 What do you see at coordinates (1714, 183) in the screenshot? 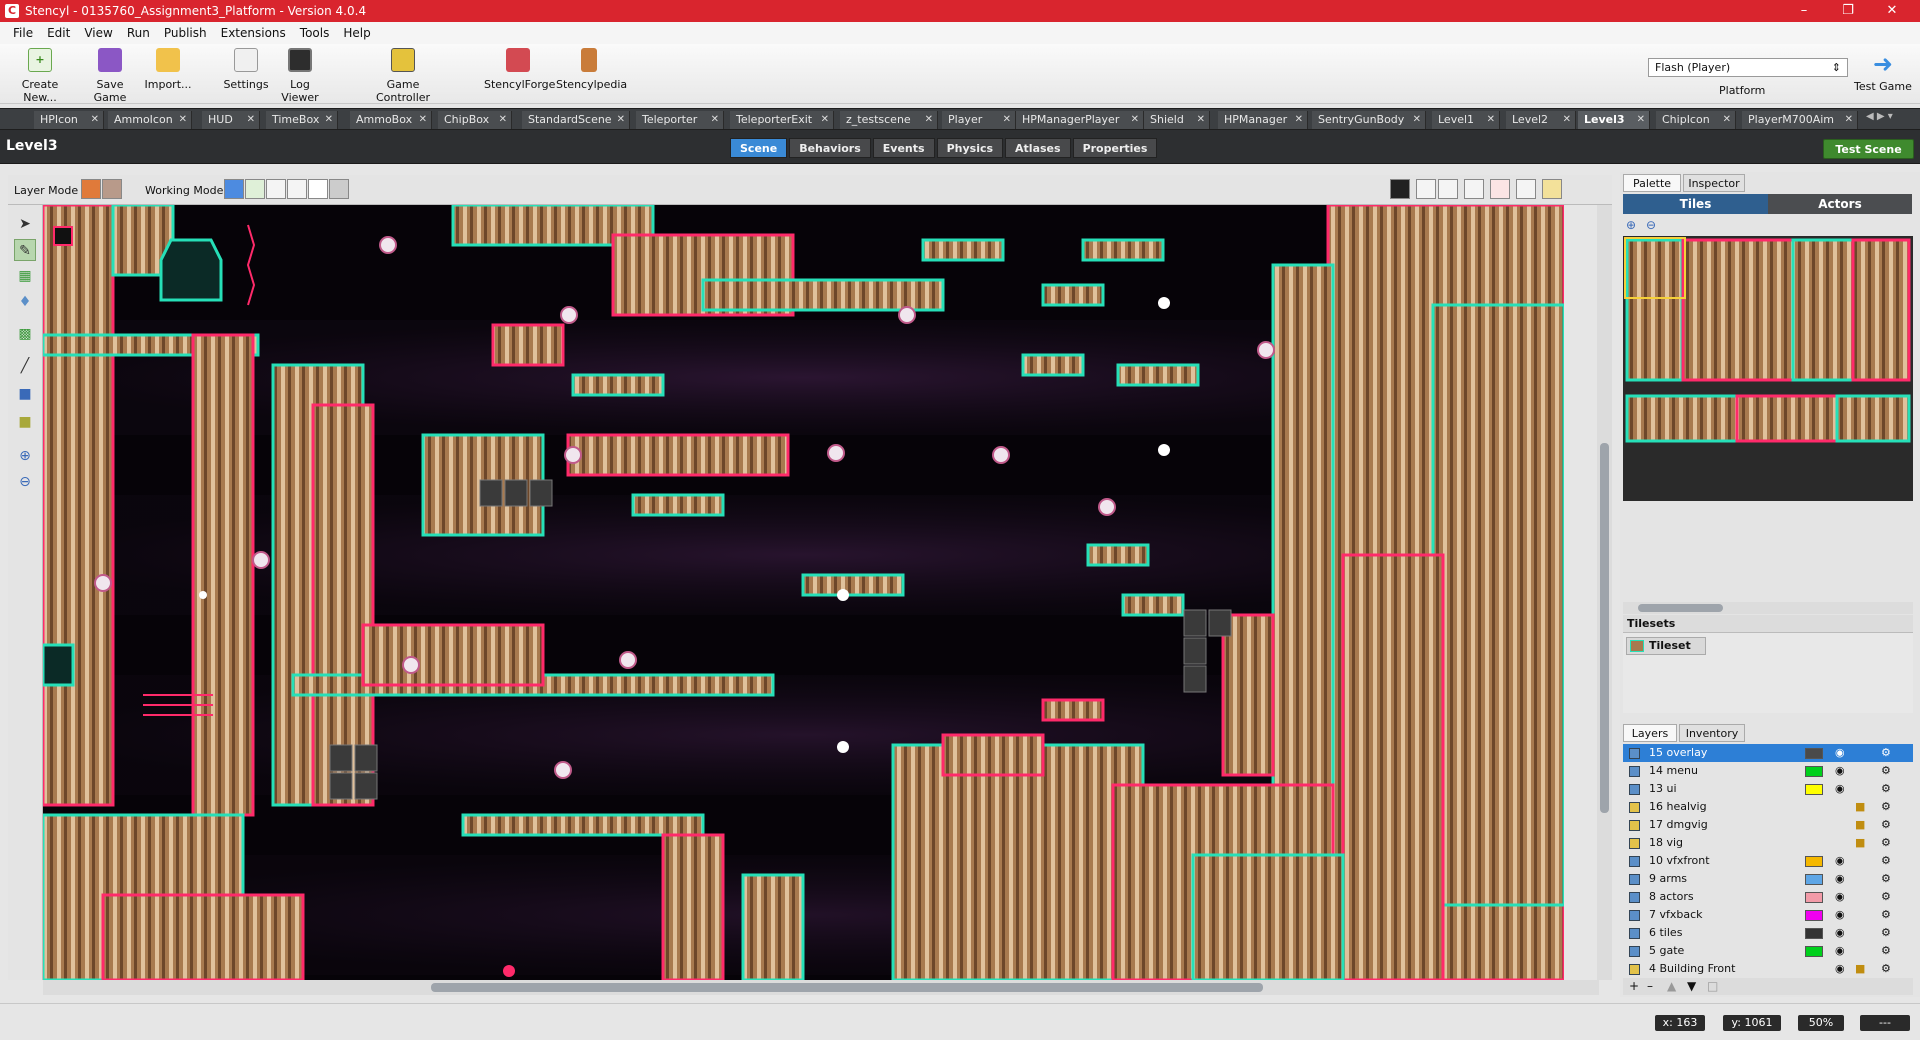
I see `tab-inspector: Inspector` at bounding box center [1714, 183].